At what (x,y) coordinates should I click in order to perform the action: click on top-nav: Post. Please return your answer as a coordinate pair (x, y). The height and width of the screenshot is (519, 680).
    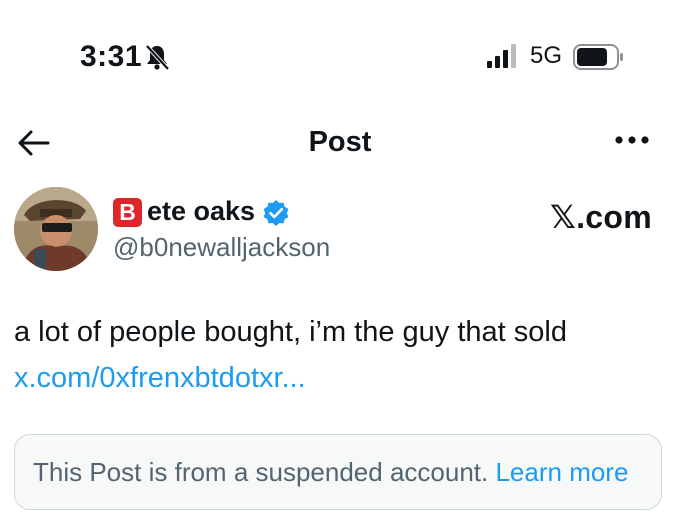
    Looking at the image, I should click on (340, 142).